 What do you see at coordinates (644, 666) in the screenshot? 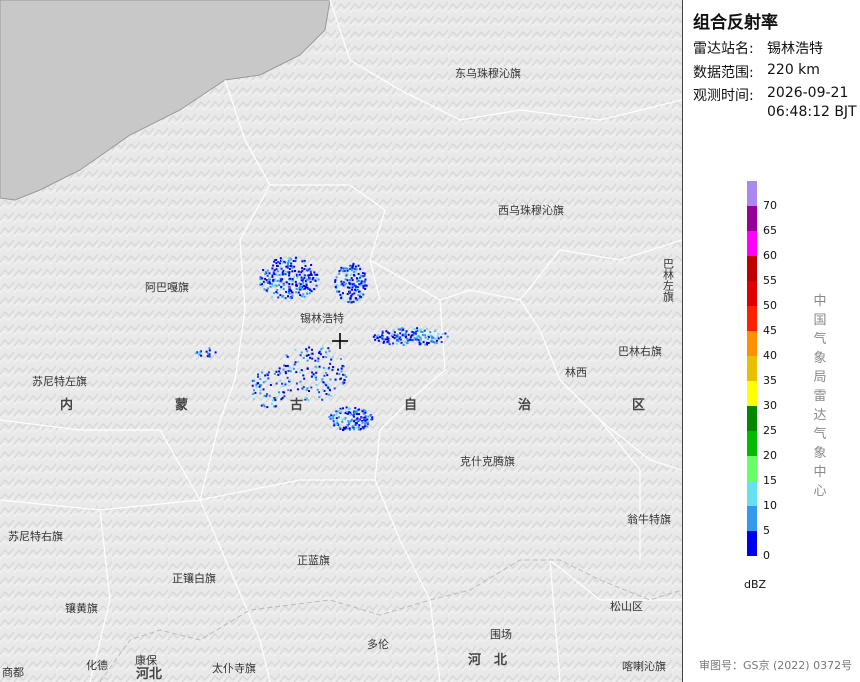
I see `label-kalaqin: 喀喇沁旗` at bounding box center [644, 666].